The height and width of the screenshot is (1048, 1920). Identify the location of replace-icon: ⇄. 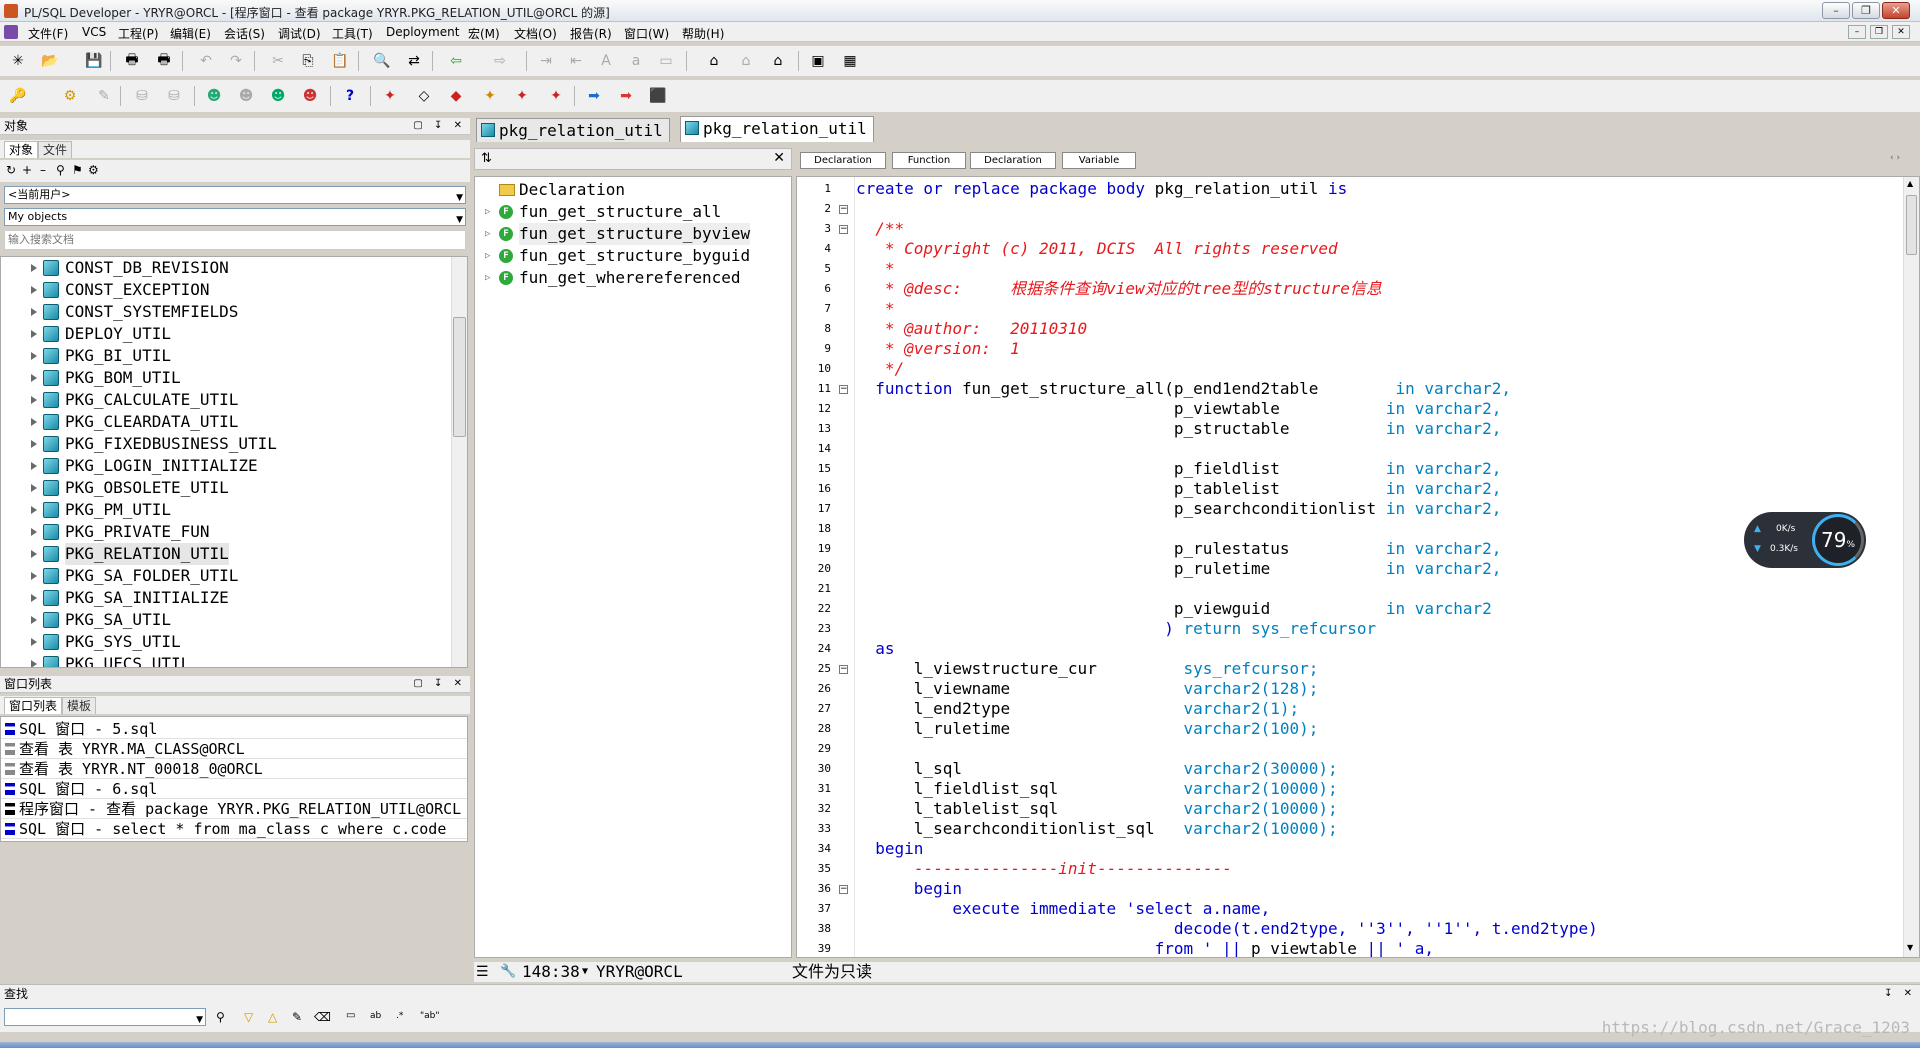
(414, 61).